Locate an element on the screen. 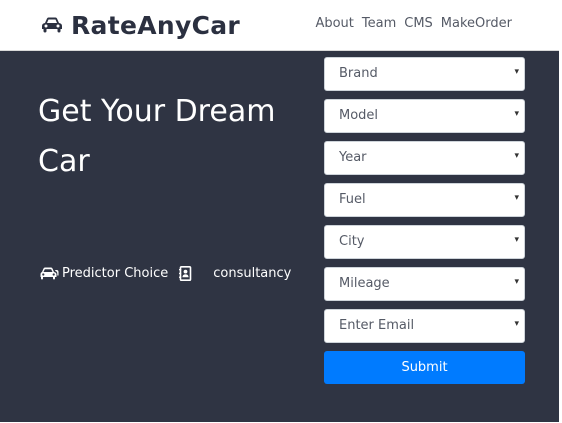  brand-name: RateAnyCar is located at coordinates (156, 25).